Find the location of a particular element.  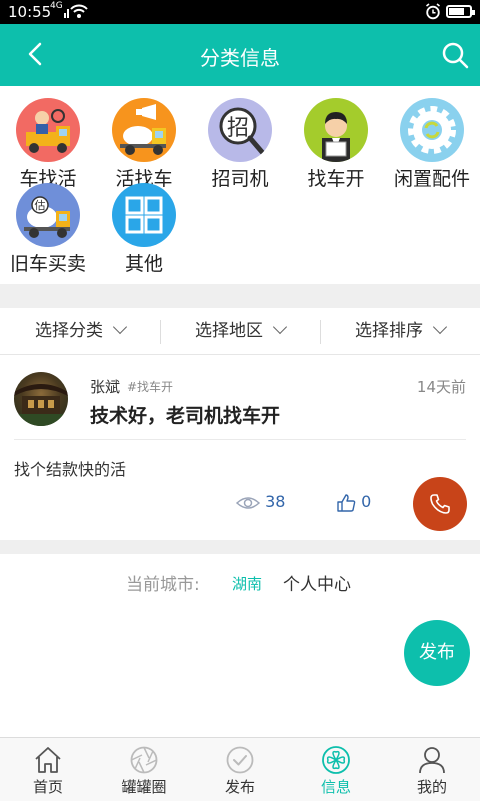

avatar is located at coordinates (41, 399).